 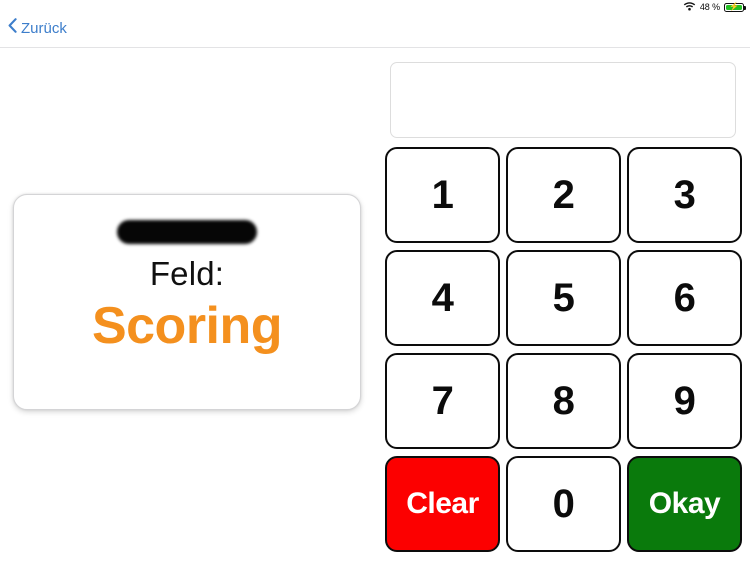 I want to click on key-okay: Okay, so click(x=684, y=504).